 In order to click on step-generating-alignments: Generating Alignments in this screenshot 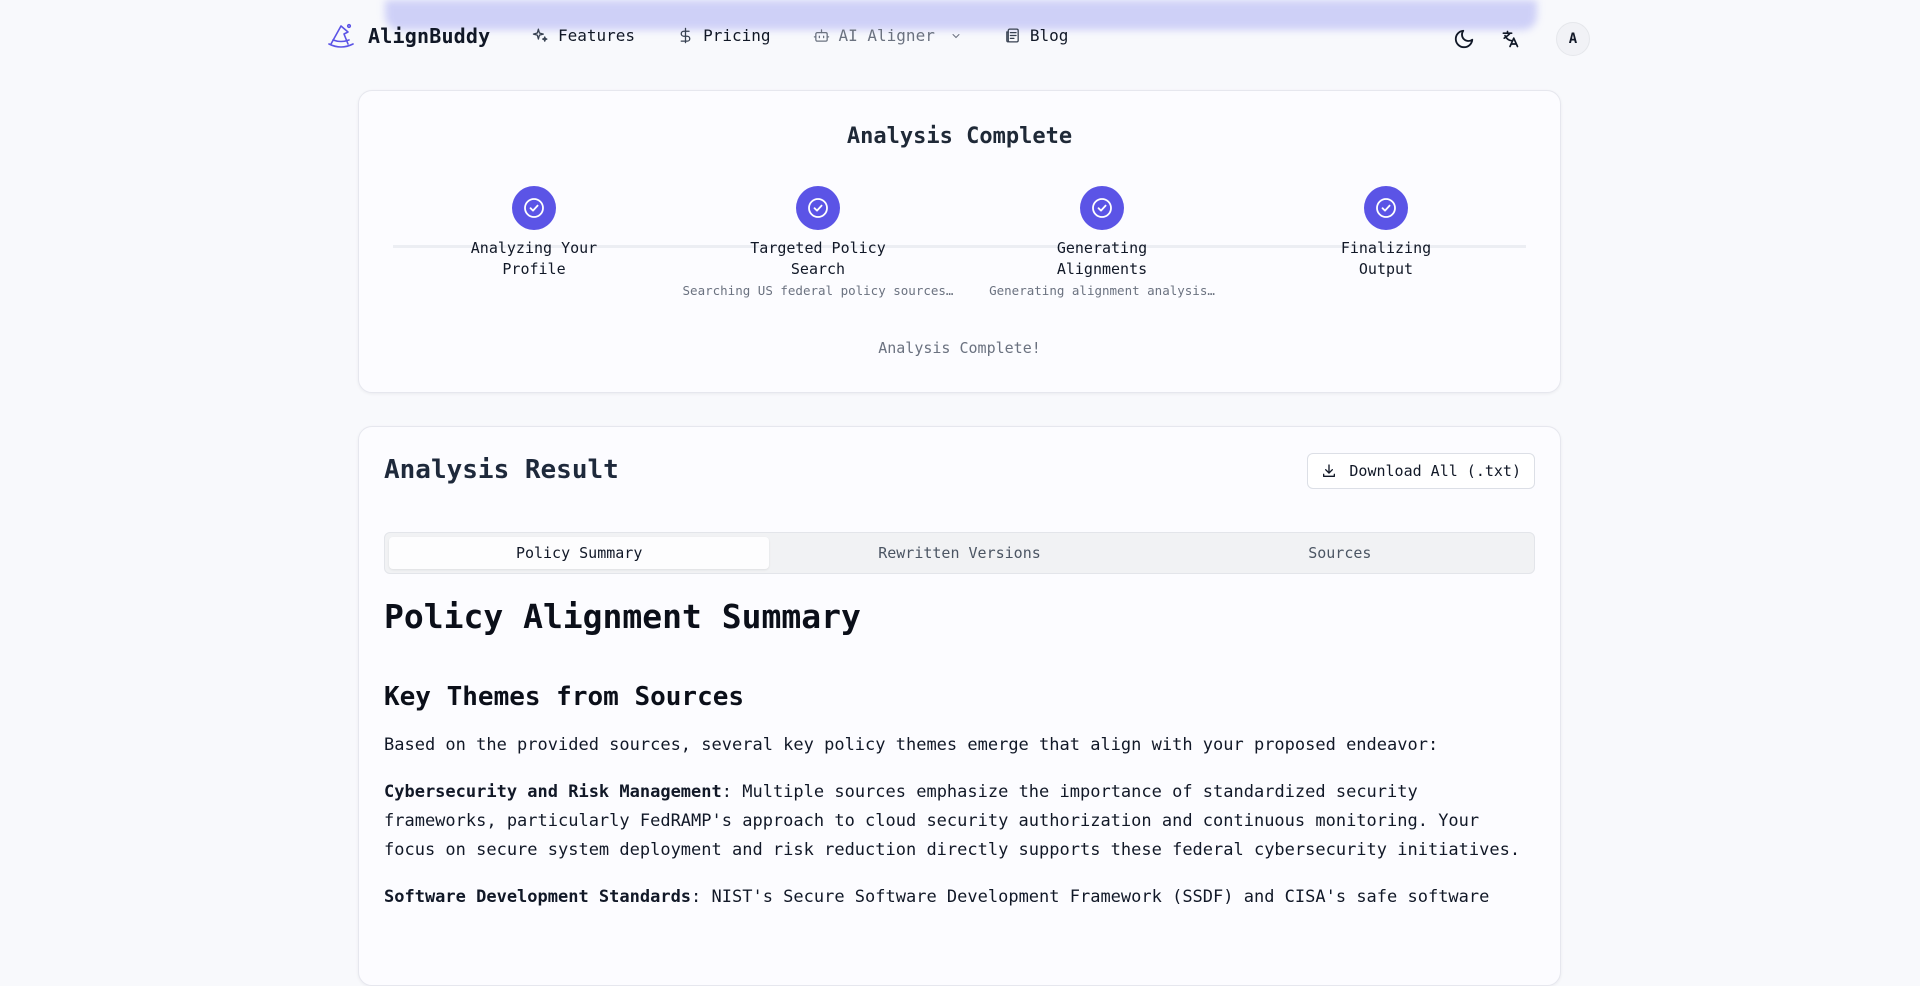, I will do `click(1102, 233)`.